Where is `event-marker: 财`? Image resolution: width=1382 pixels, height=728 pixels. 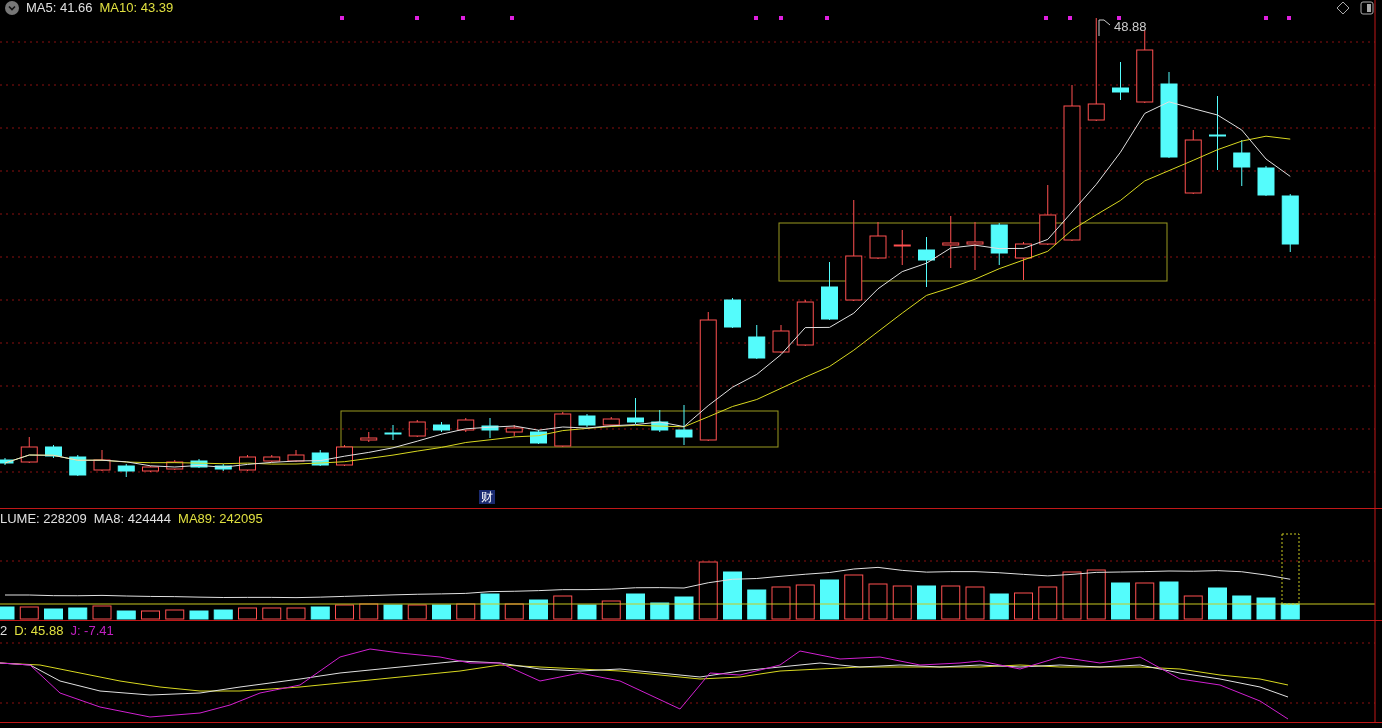 event-marker: 财 is located at coordinates (487, 497).